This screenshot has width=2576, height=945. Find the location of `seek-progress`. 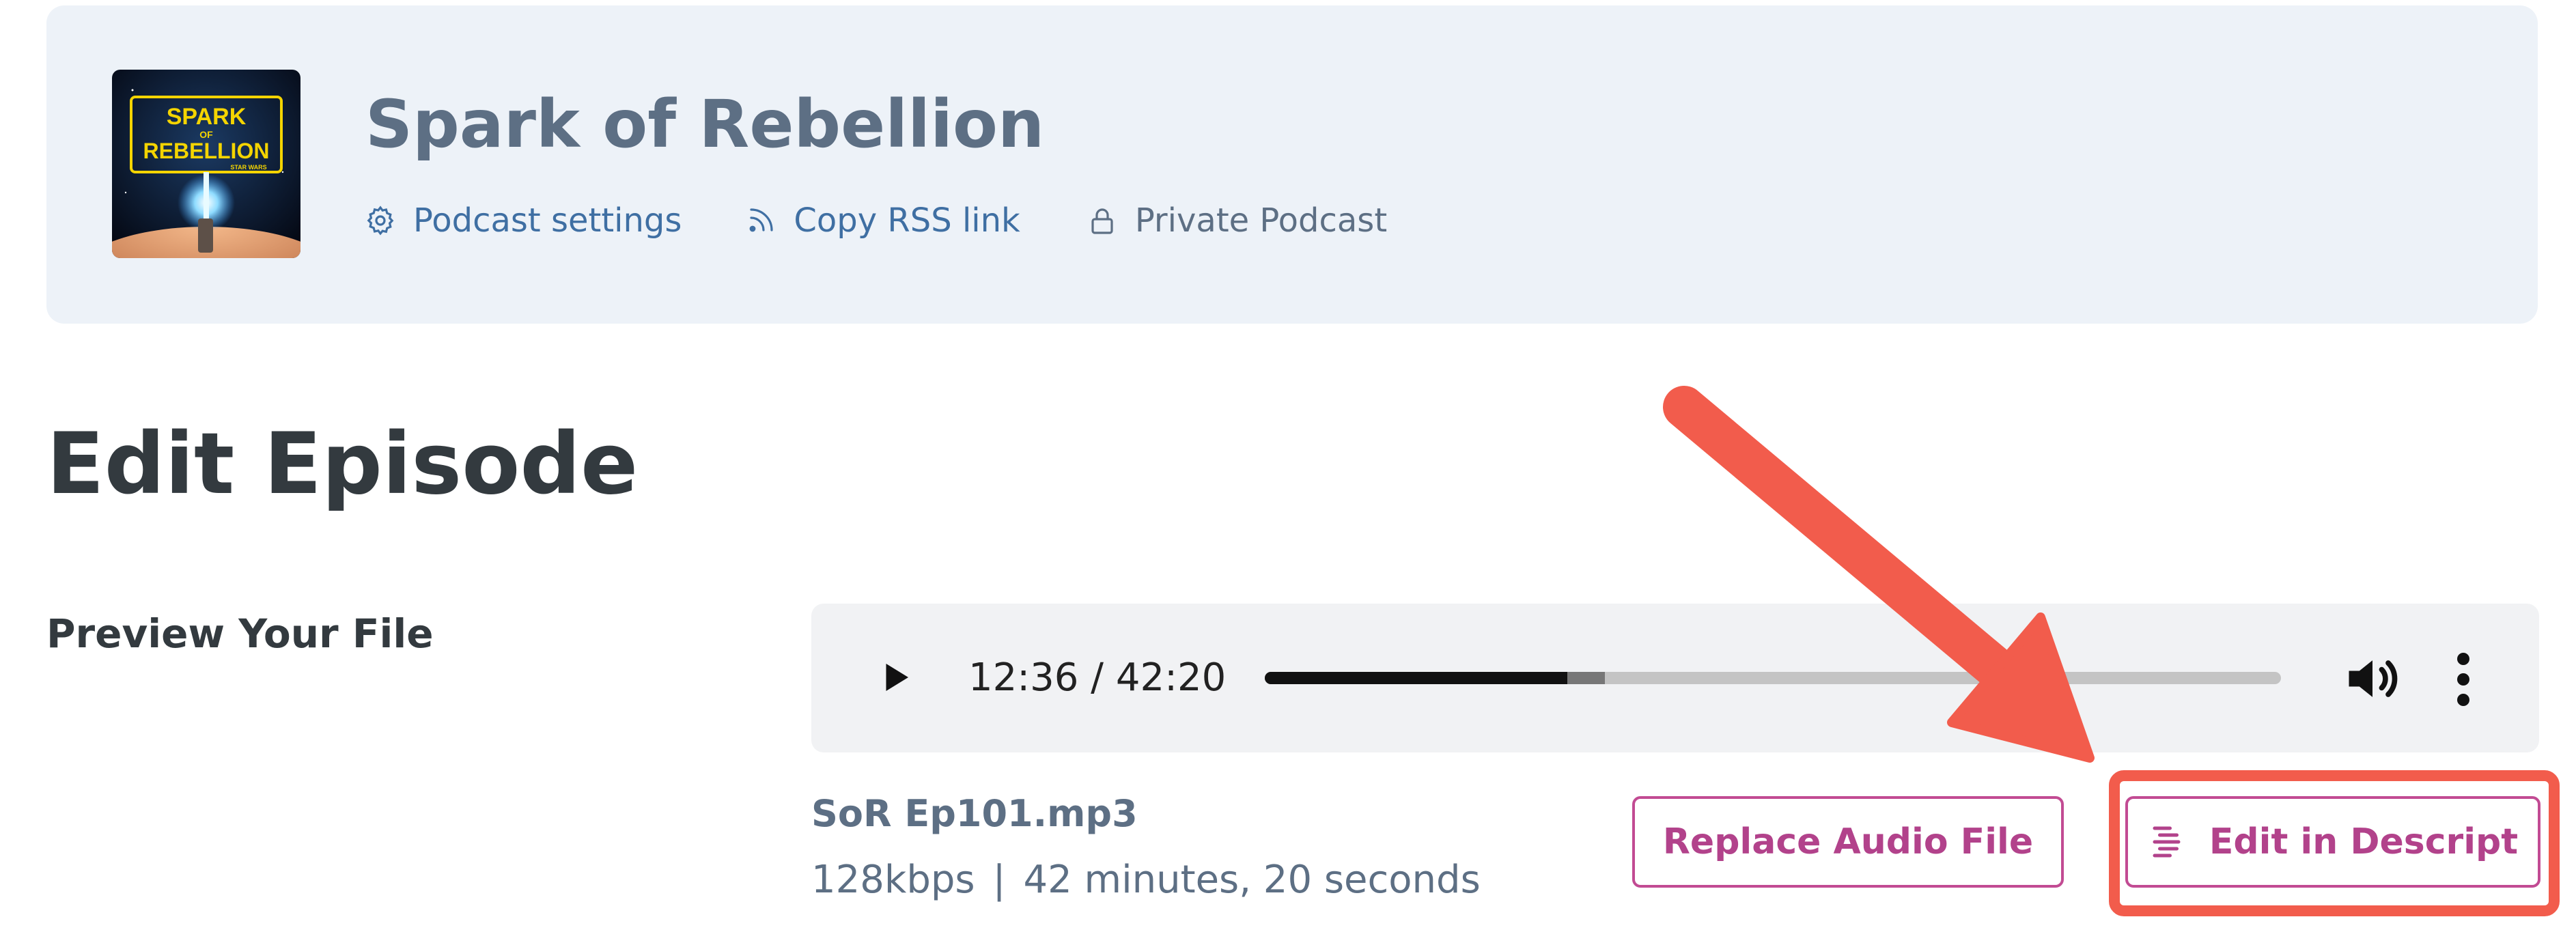

seek-progress is located at coordinates (1416, 678).